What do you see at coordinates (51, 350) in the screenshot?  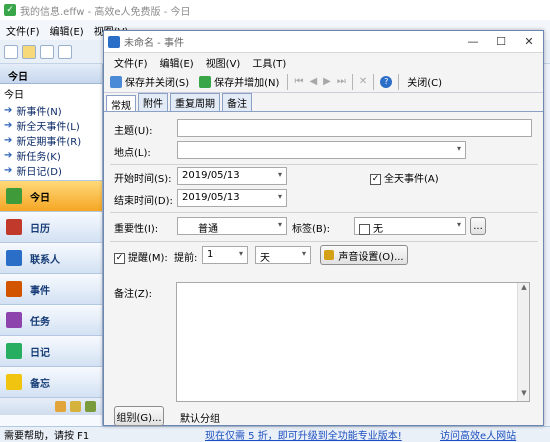 I see `nav-diary: 日记` at bounding box center [51, 350].